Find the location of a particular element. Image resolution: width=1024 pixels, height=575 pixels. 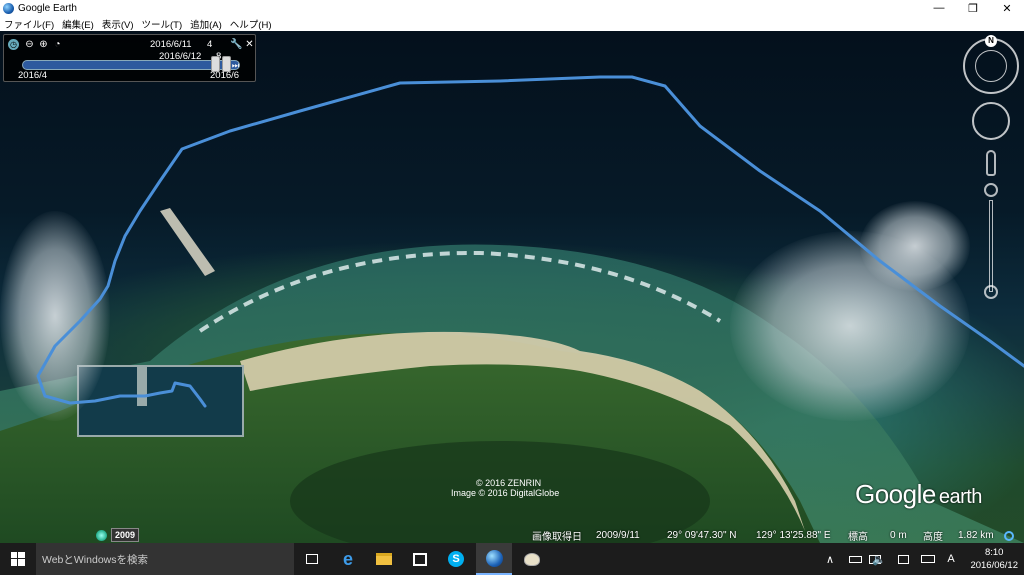

maximize-button: ❐ is located at coordinates (973, 8).